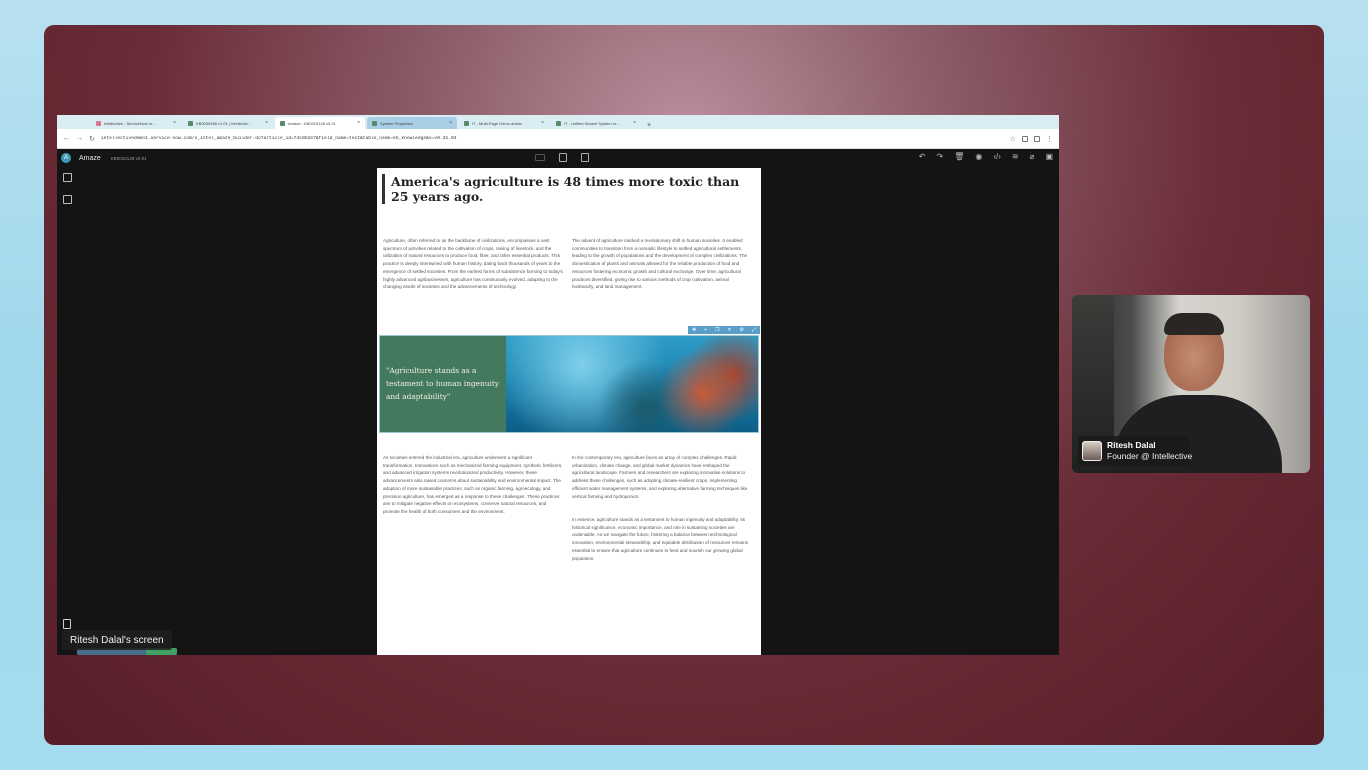 This screenshot has height=770, width=1368. What do you see at coordinates (1049, 156) in the screenshot?
I see `save-icon: ▣` at bounding box center [1049, 156].